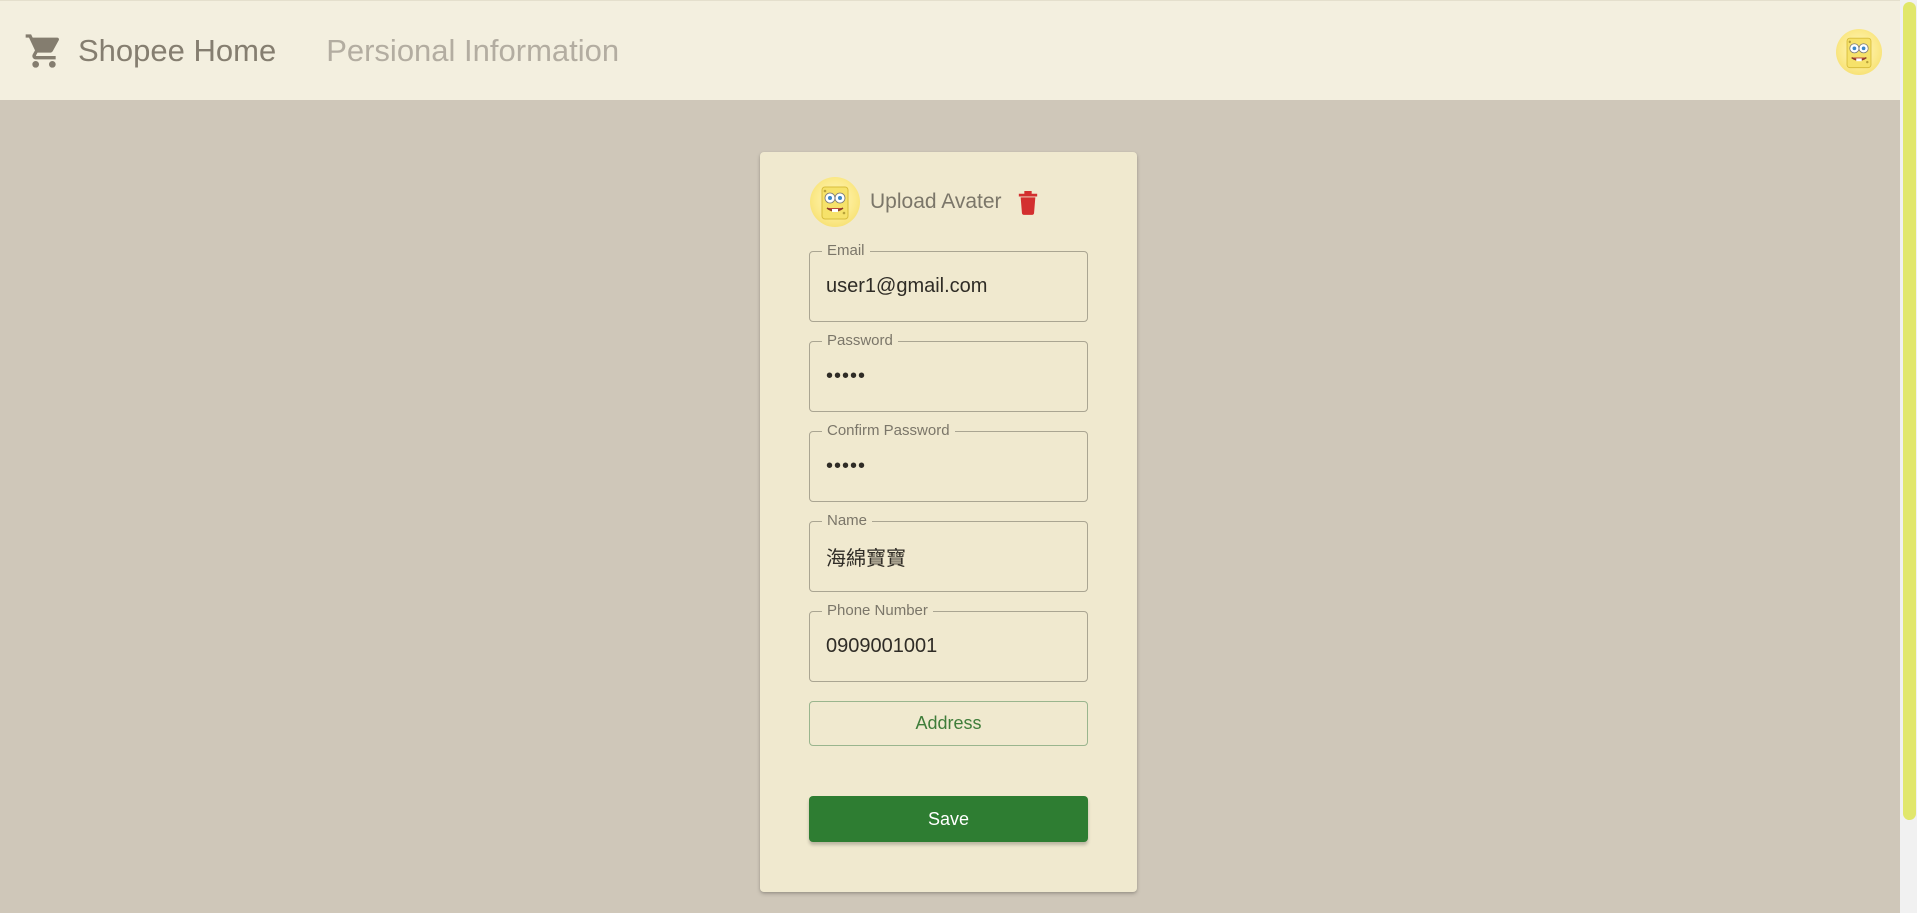 The height and width of the screenshot is (913, 1917). What do you see at coordinates (950, 646) in the screenshot?
I see `phone-number-input` at bounding box center [950, 646].